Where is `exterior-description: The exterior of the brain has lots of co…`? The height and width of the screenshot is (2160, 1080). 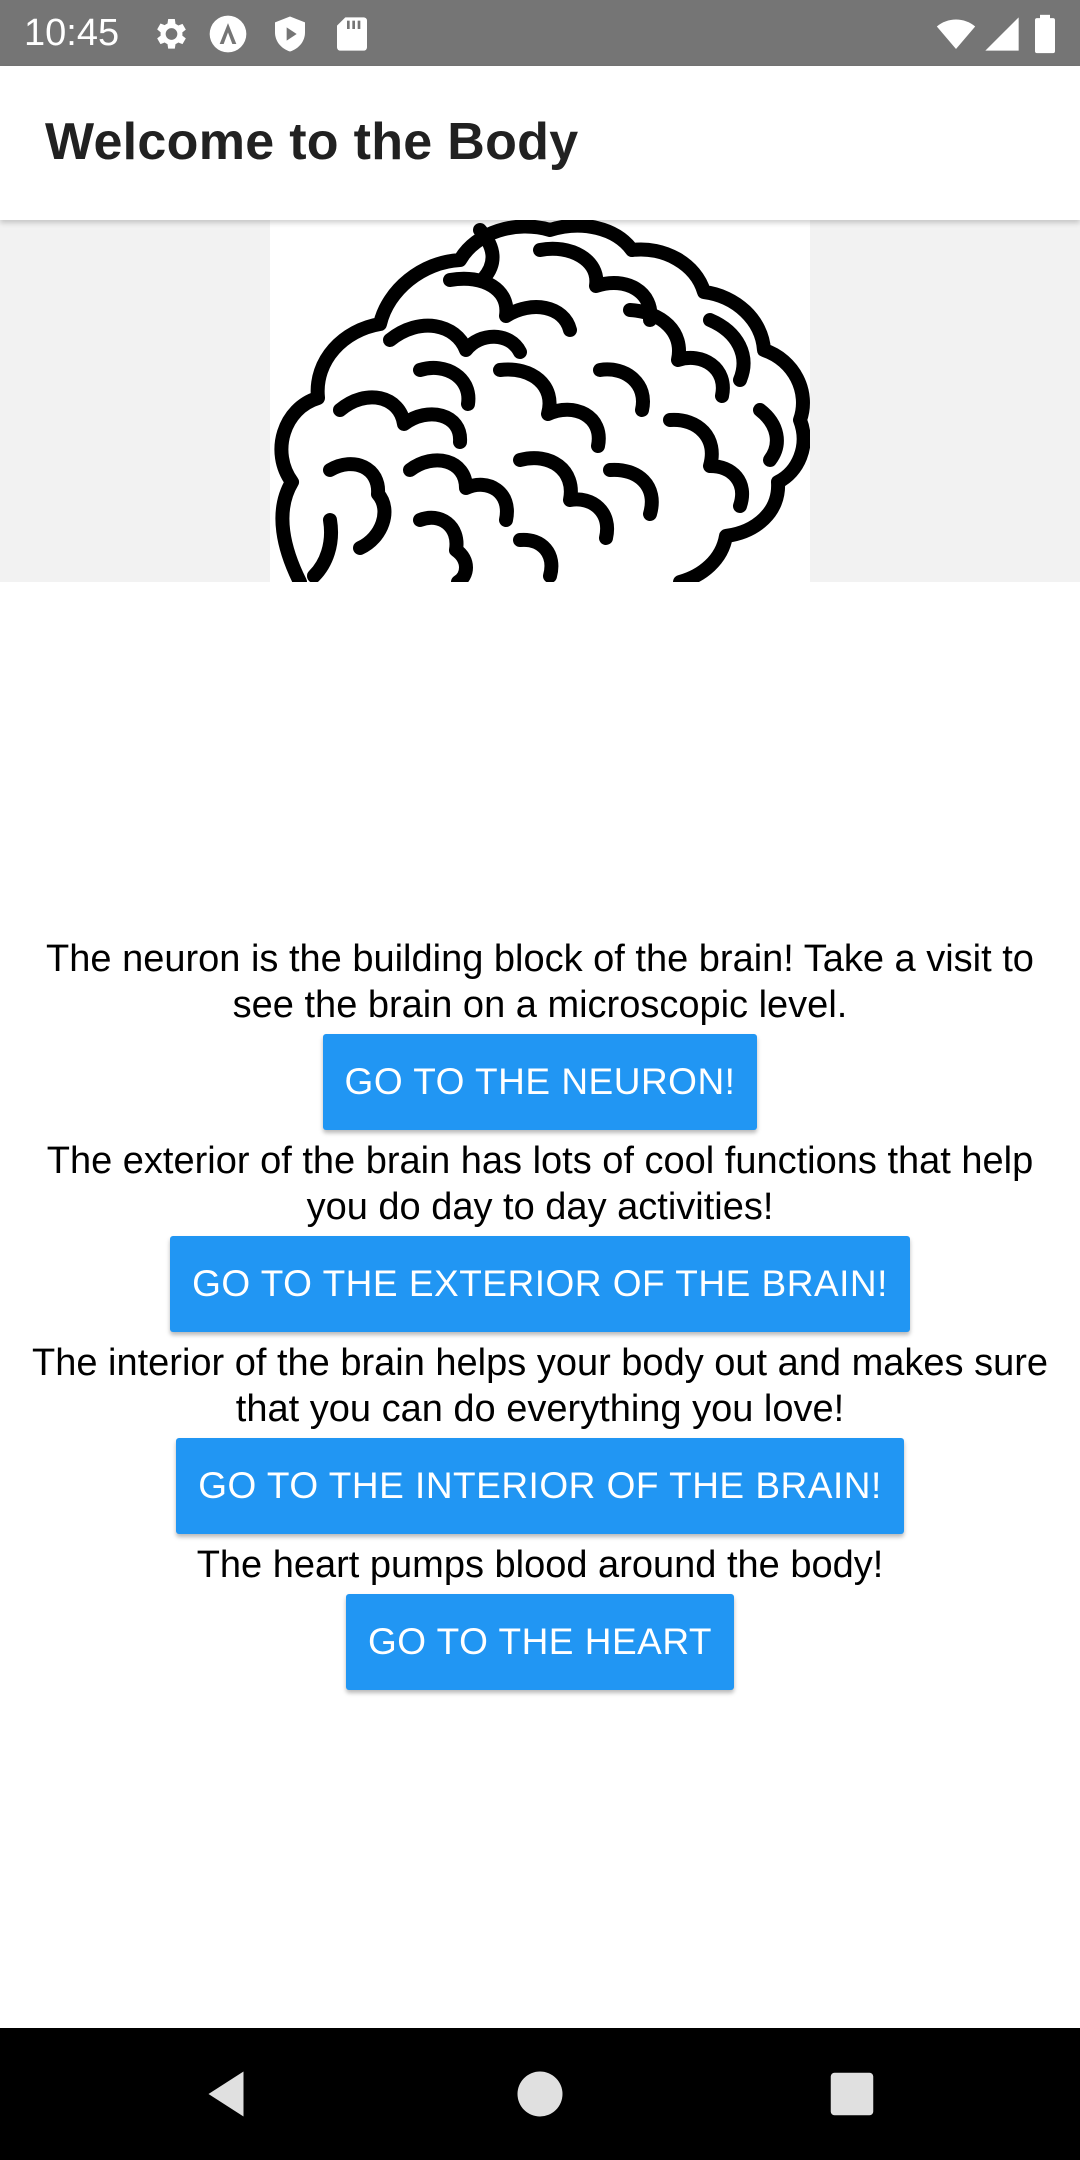 exterior-description: The exterior of the brain has lots of co… is located at coordinates (540, 1184).